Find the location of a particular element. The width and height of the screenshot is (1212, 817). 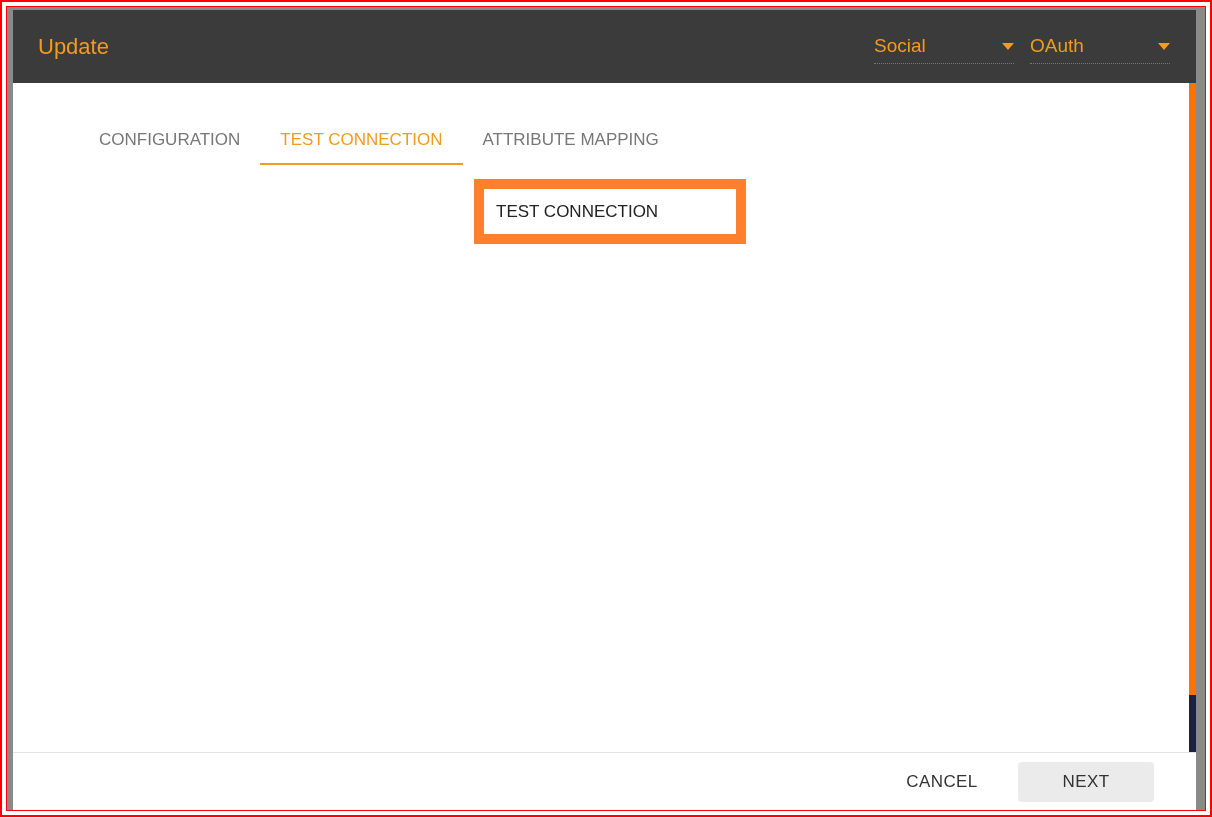

tab: CONFIGURATION is located at coordinates (170, 141).